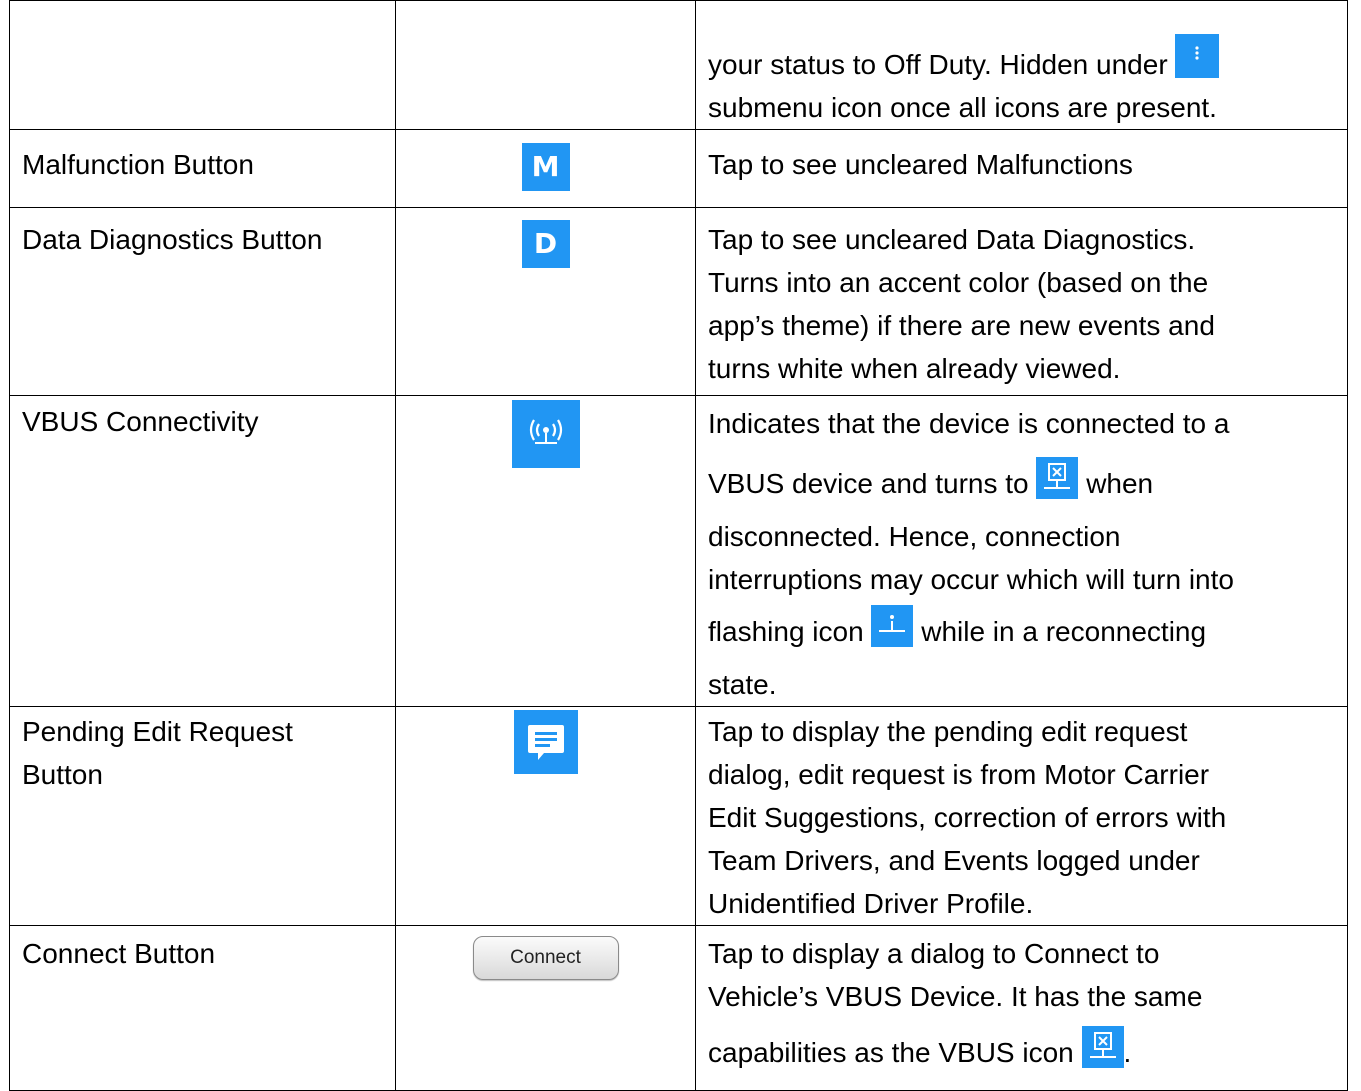 Image resolution: width=1361 pixels, height=1091 pixels. Describe the element at coordinates (202, 301) in the screenshot. I see `row-name-cell: Data Diagnostics Button` at that location.